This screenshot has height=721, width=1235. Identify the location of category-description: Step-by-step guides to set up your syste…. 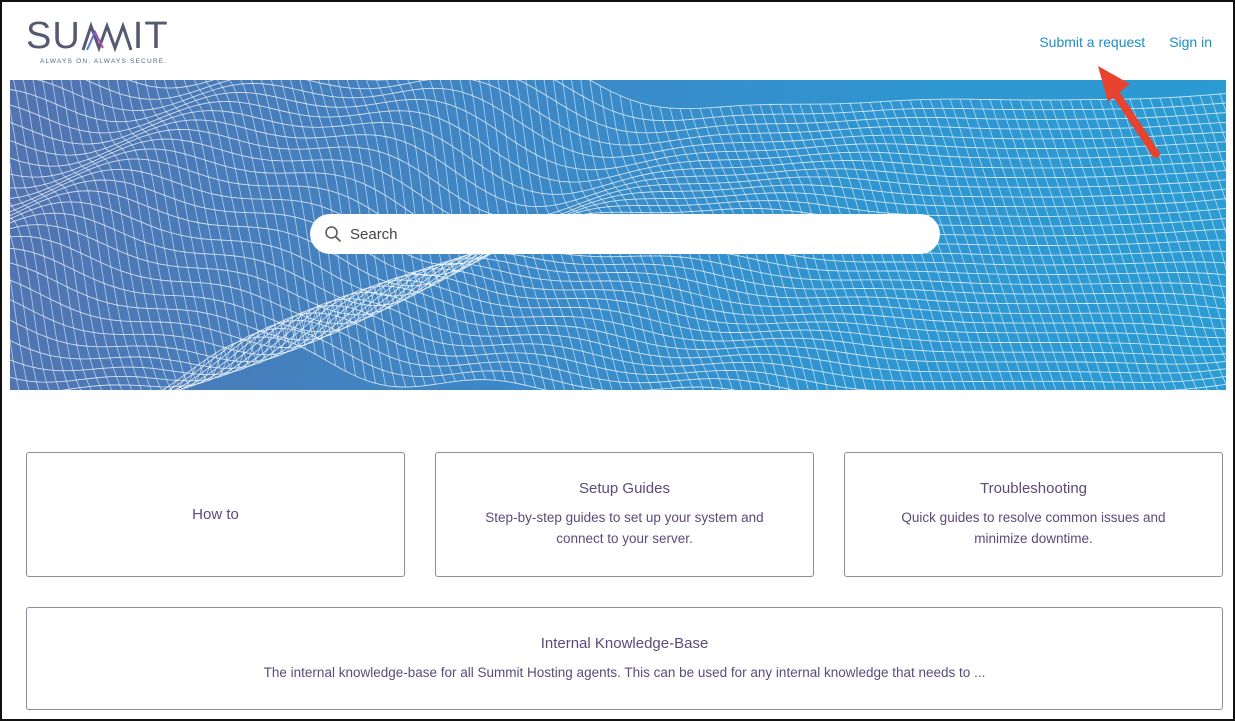
(624, 528).